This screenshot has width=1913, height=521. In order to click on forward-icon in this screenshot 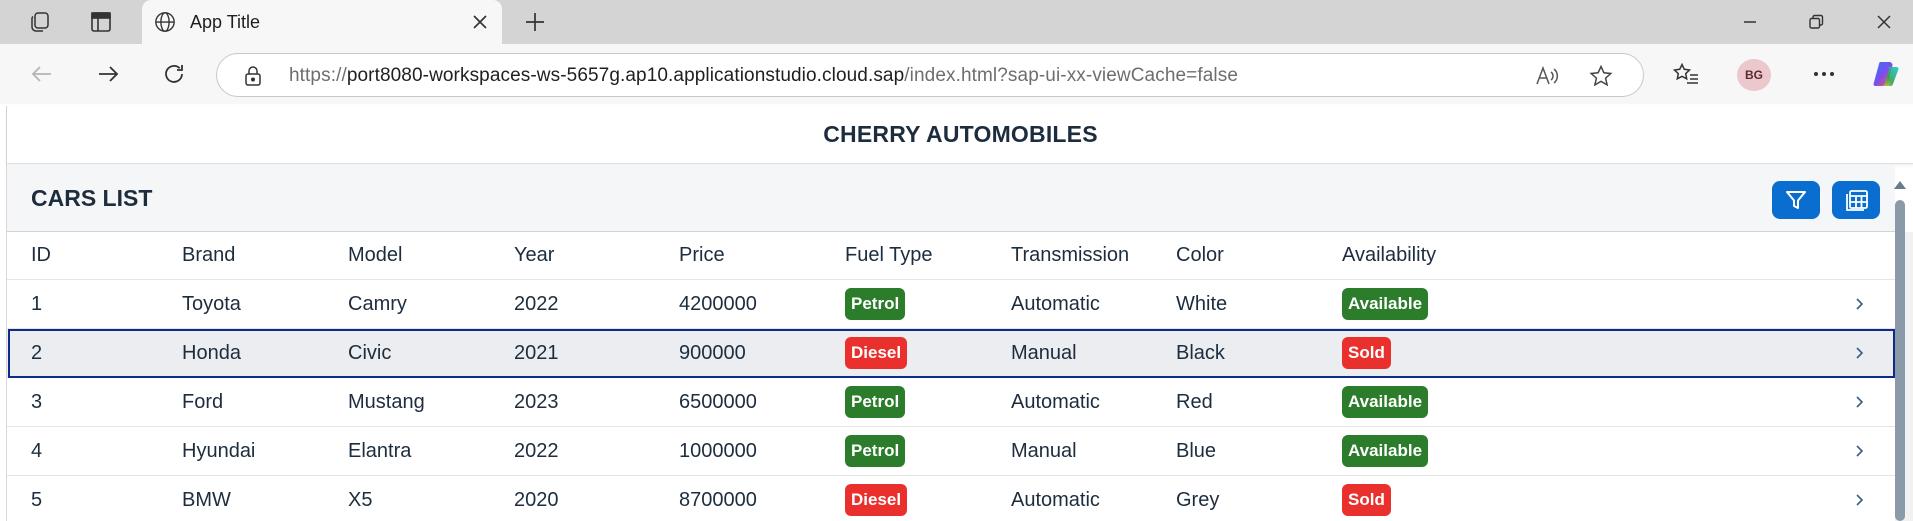, I will do `click(108, 74)`.